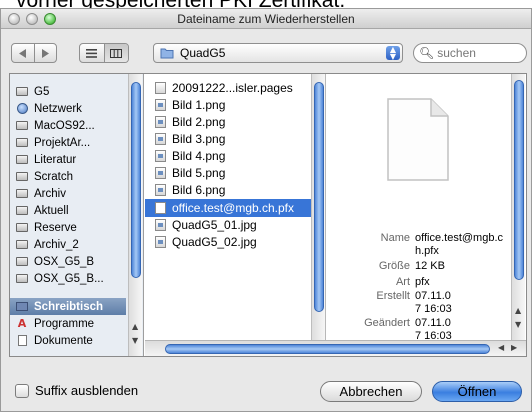 Image resolution: width=532 pixels, height=412 pixels. I want to click on path-popup: QuadG5 ▲ ▼, so click(278, 53).